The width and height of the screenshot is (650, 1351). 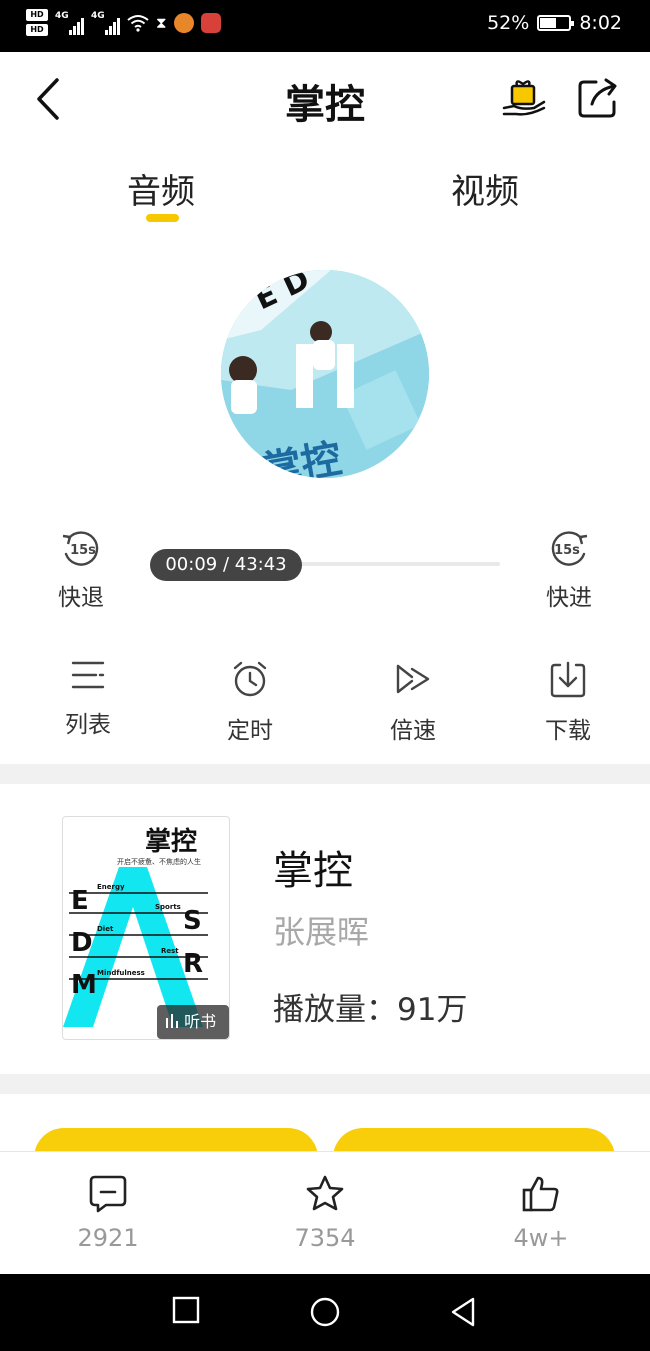 What do you see at coordinates (508, 23) in the screenshot?
I see `battery-percent: 52%` at bounding box center [508, 23].